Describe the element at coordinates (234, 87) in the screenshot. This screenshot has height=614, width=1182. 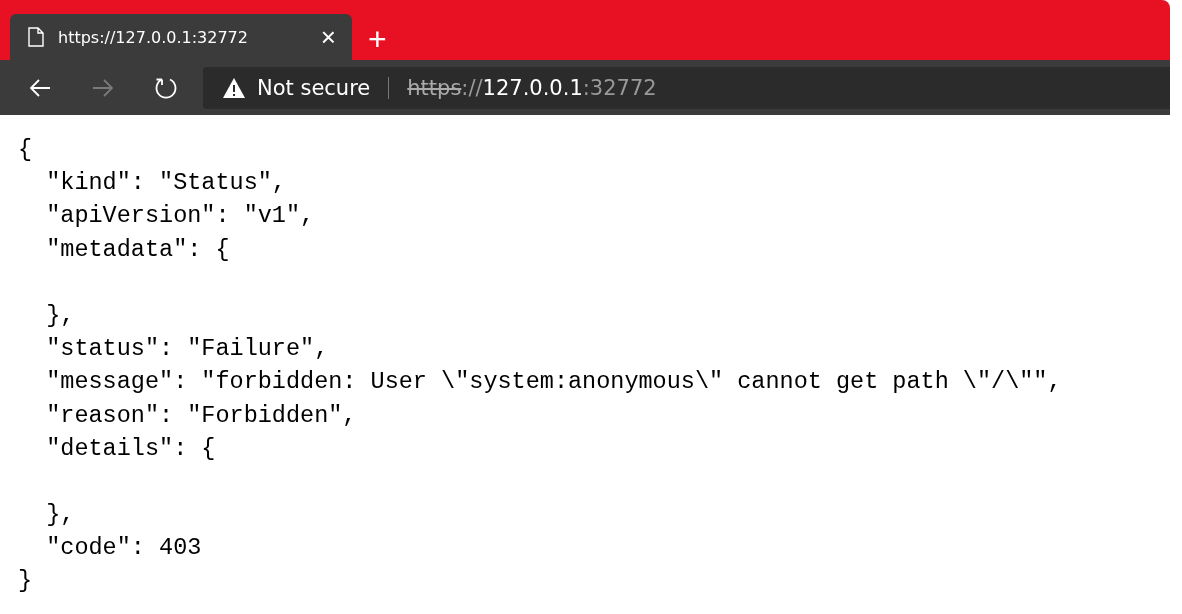
I see `warning-icon` at that location.